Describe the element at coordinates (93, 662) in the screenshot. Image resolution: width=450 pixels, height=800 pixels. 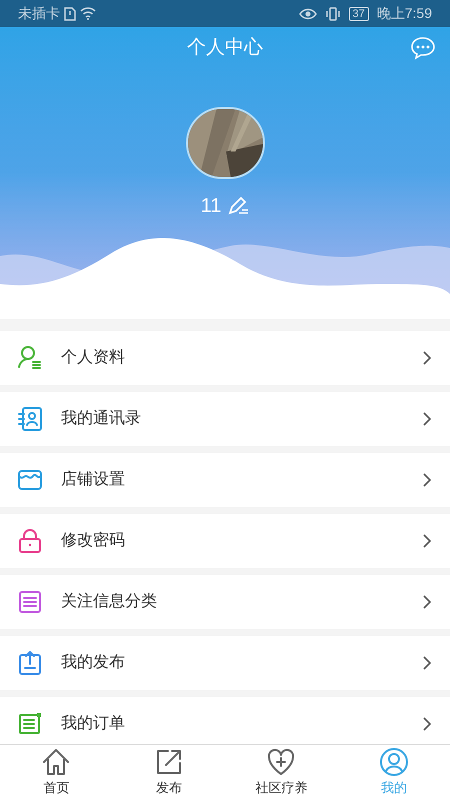
I see `menu-label: 我的发布` at that location.